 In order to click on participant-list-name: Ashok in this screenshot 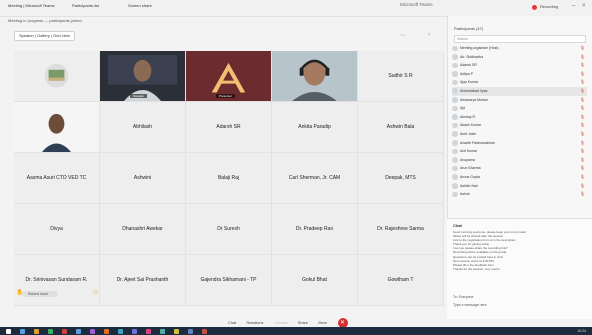, I will do `click(465, 194)`.